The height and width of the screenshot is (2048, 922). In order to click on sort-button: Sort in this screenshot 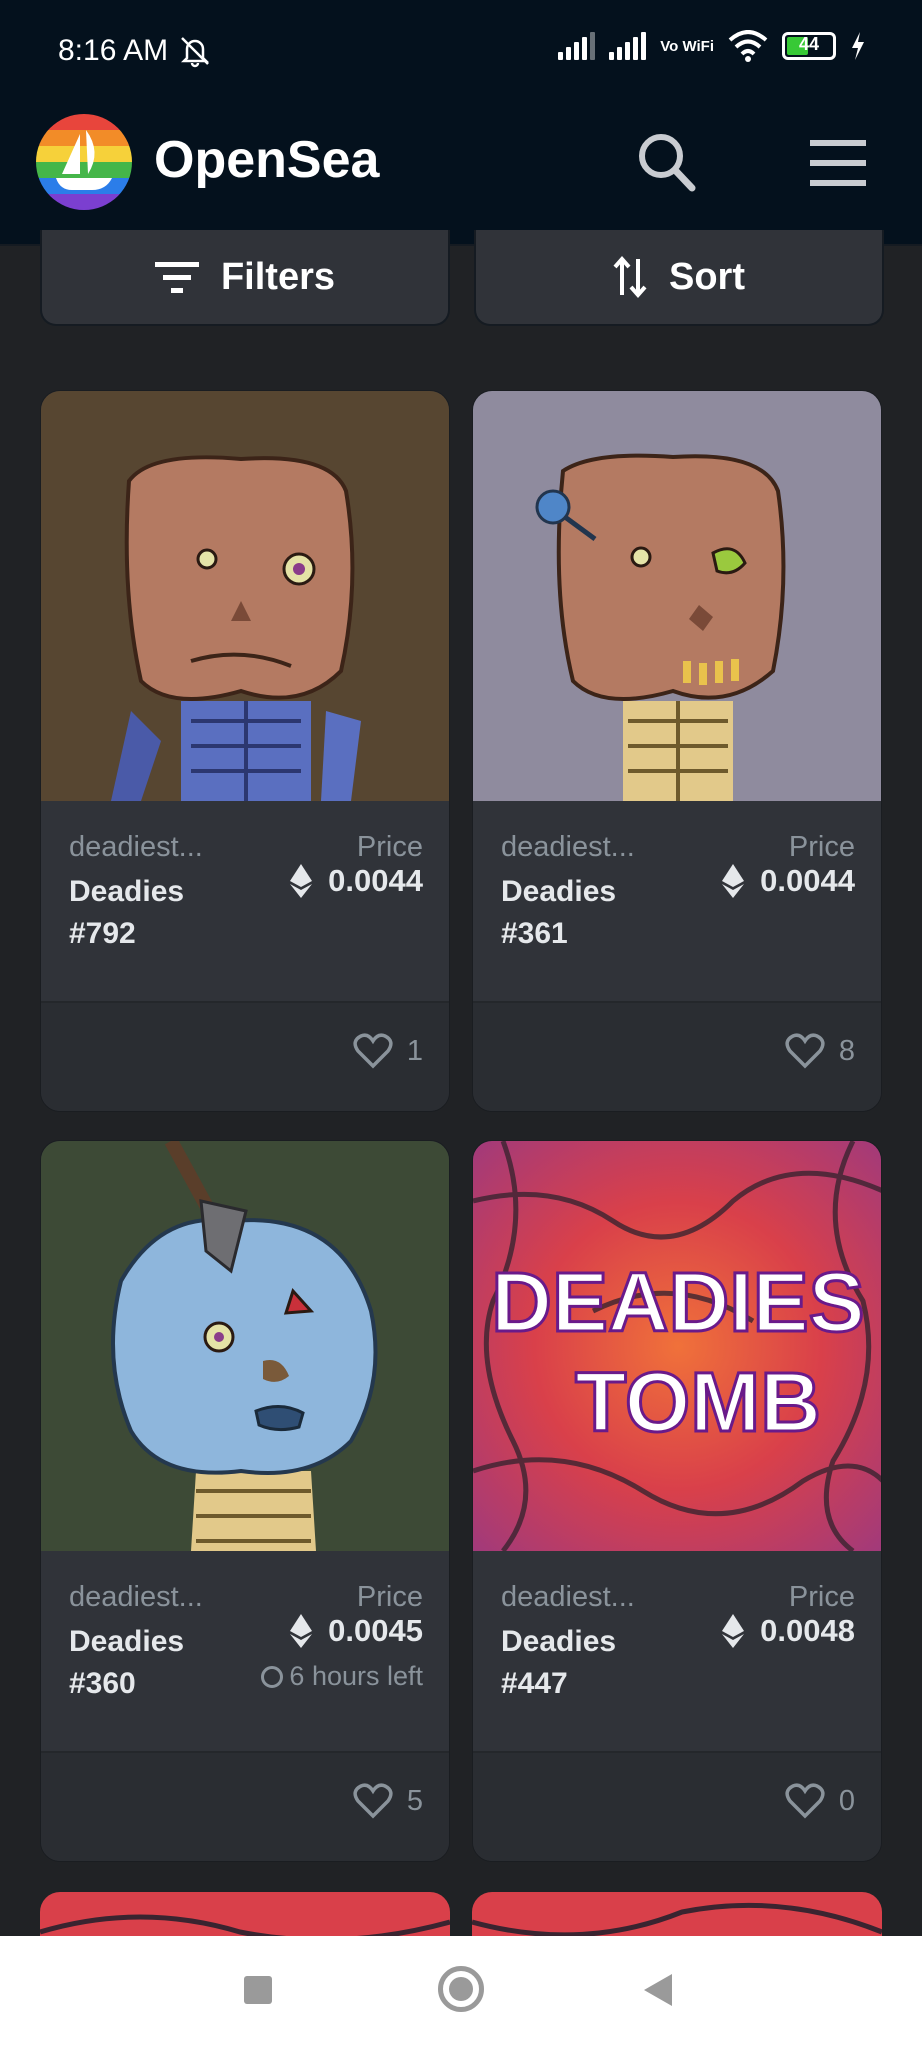, I will do `click(679, 278)`.